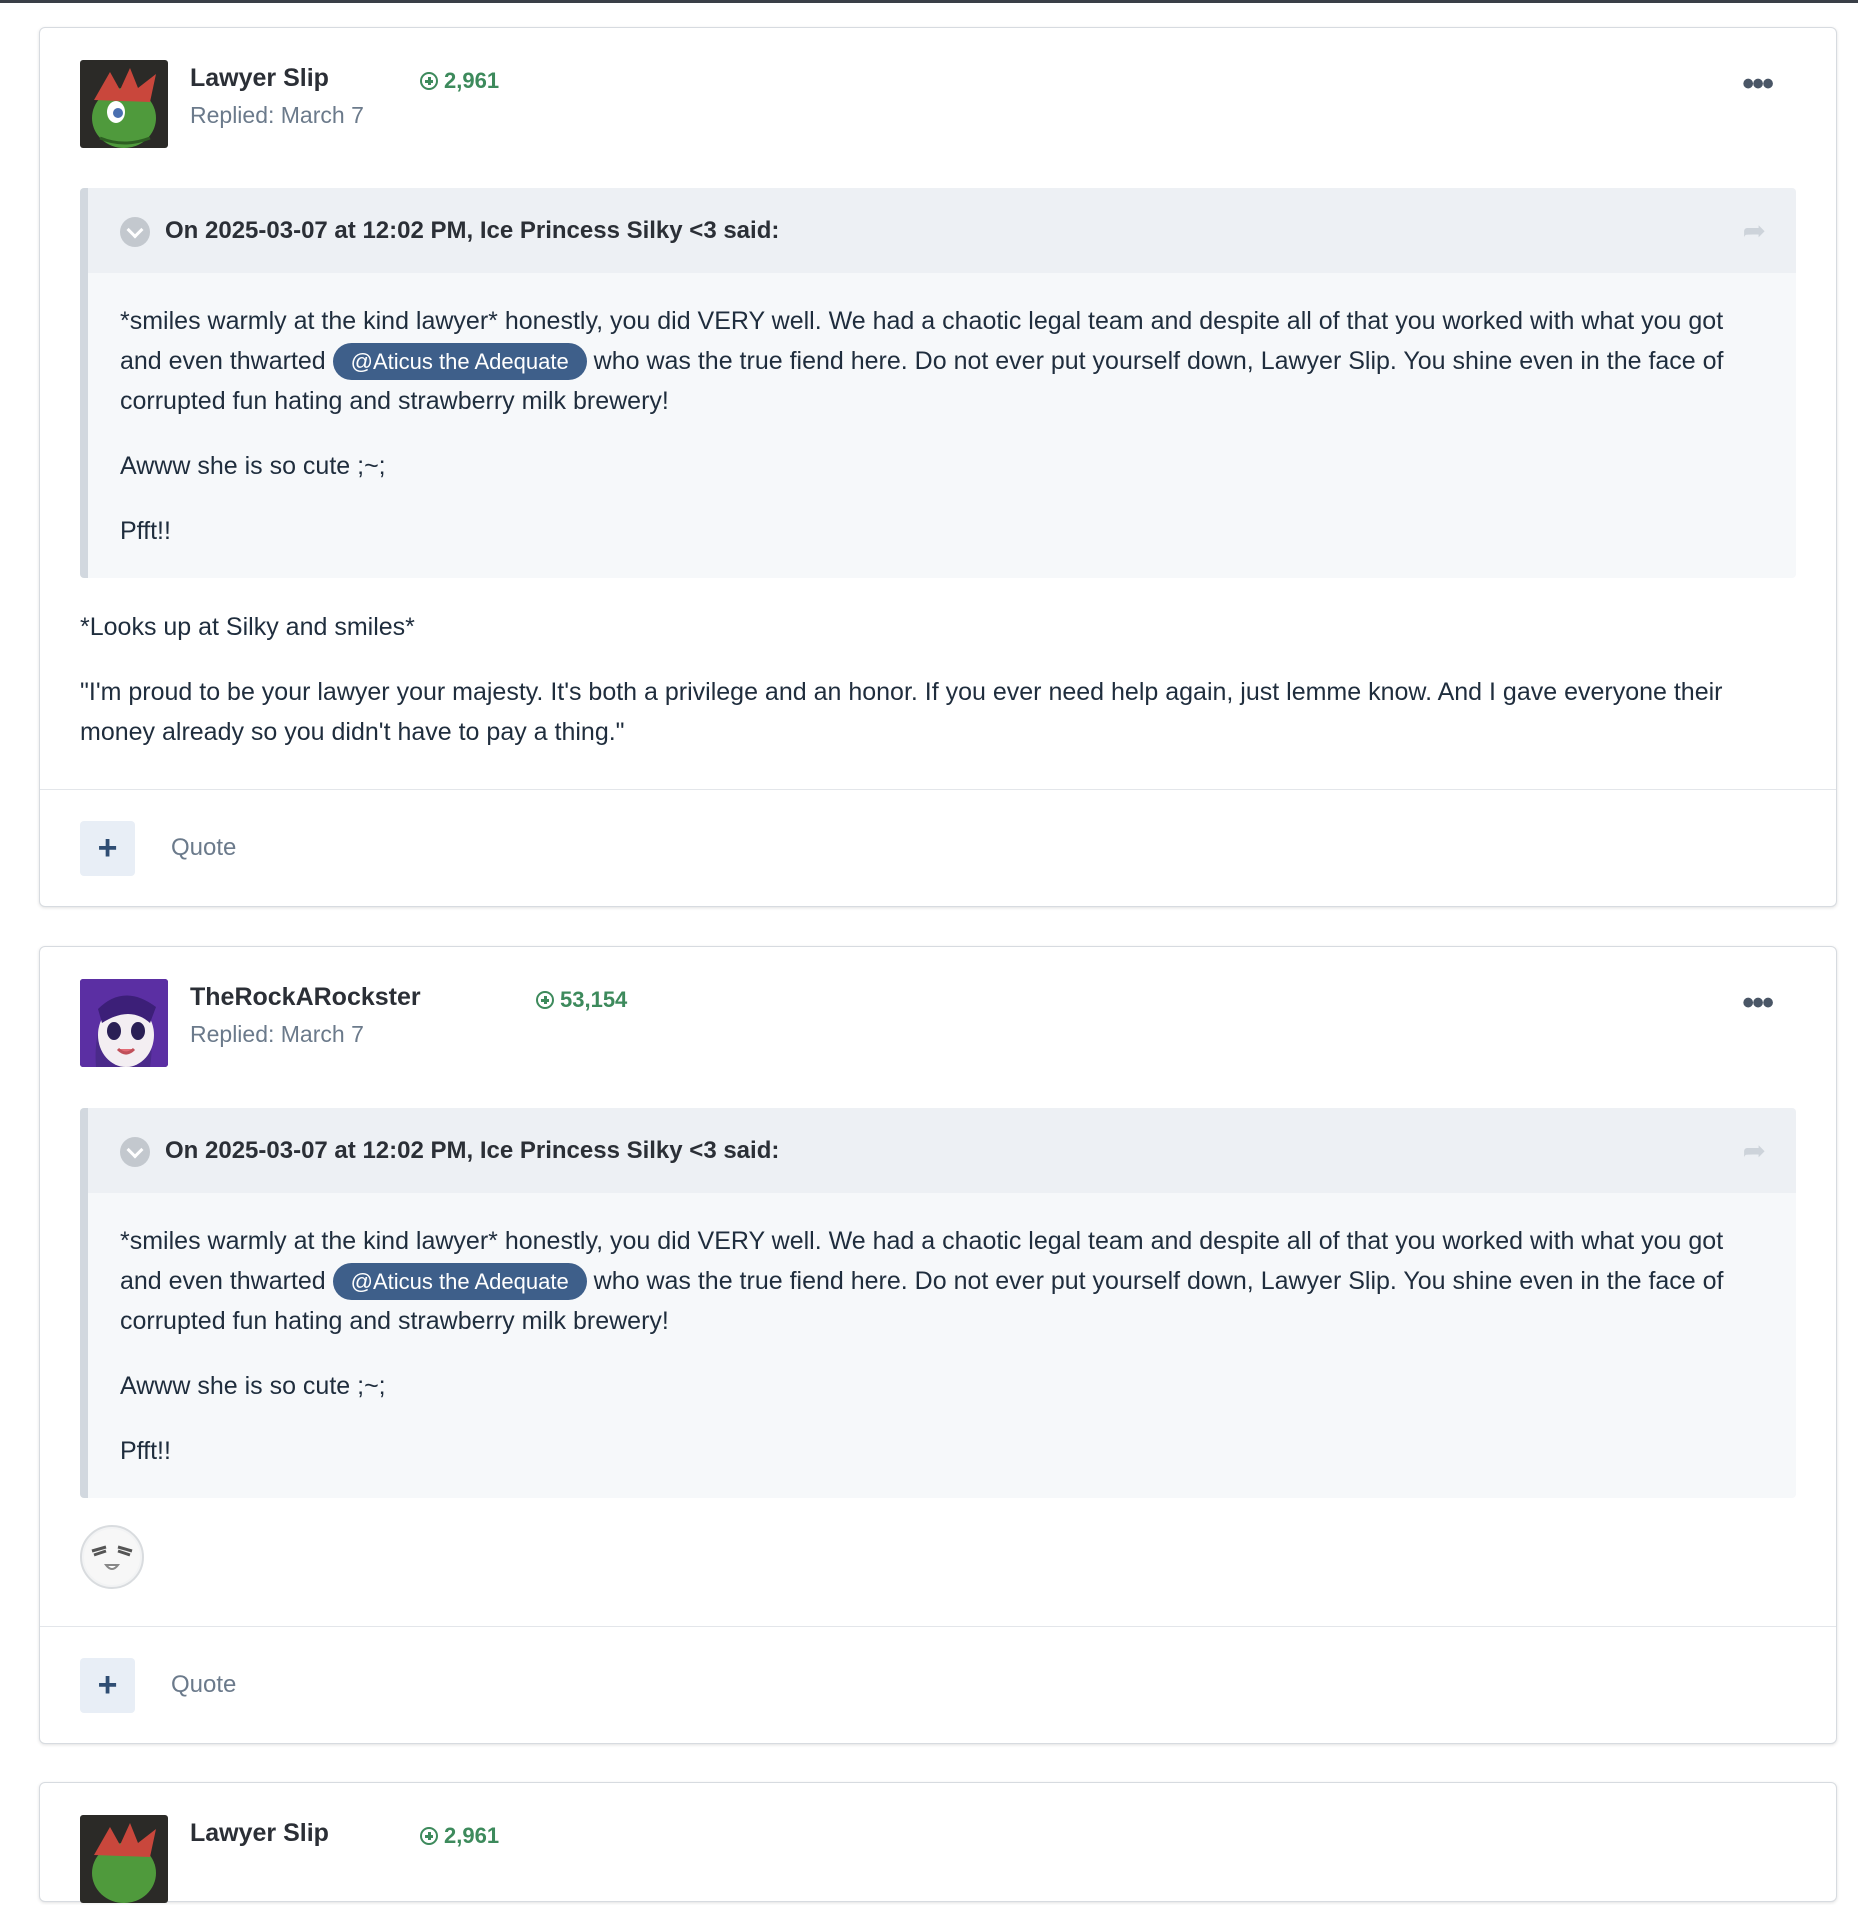 The image size is (1858, 1905). I want to click on reputation-badge: 53,154, so click(581, 1000).